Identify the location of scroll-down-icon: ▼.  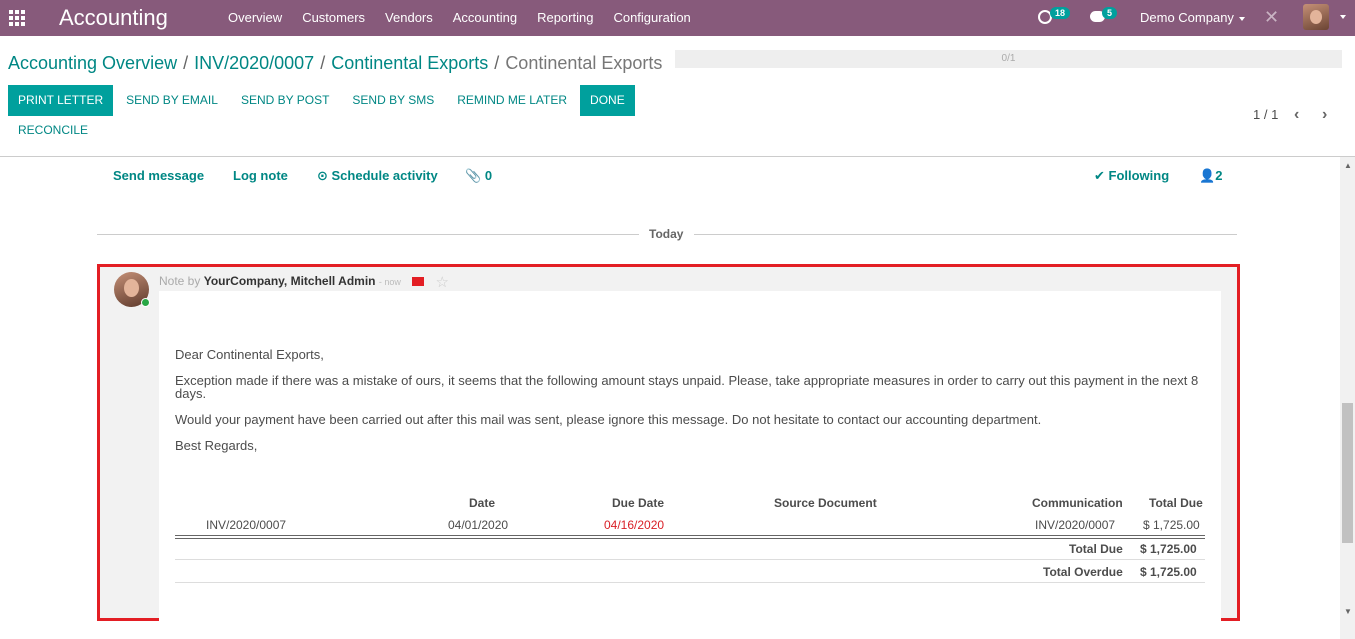
(1348, 611).